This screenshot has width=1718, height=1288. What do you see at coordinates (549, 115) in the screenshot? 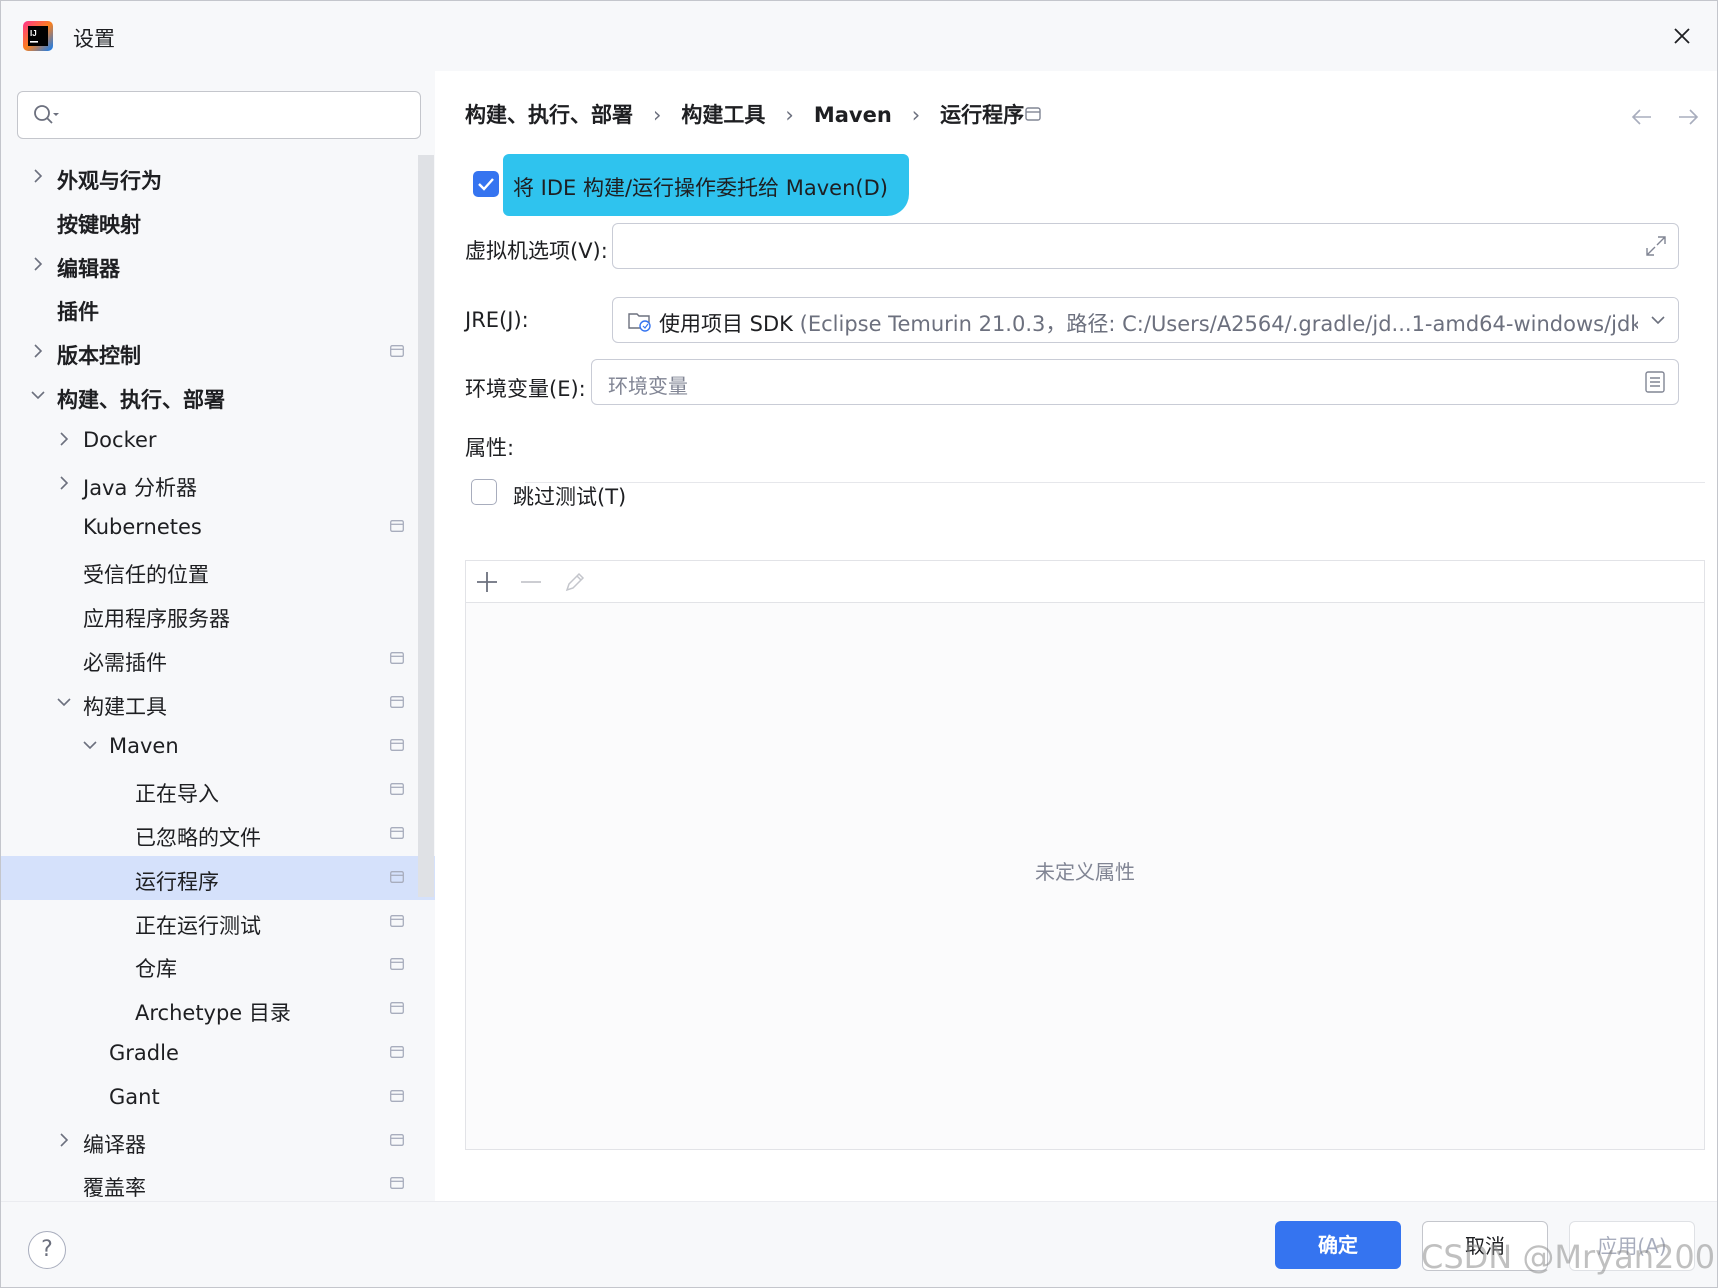
I see `breadcrumb-item: 构建、执行、部署` at bounding box center [549, 115].